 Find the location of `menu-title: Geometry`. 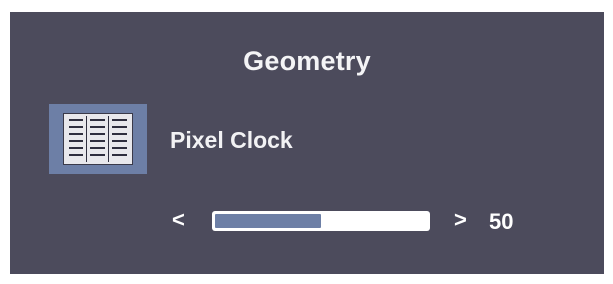

menu-title: Geometry is located at coordinates (307, 61).